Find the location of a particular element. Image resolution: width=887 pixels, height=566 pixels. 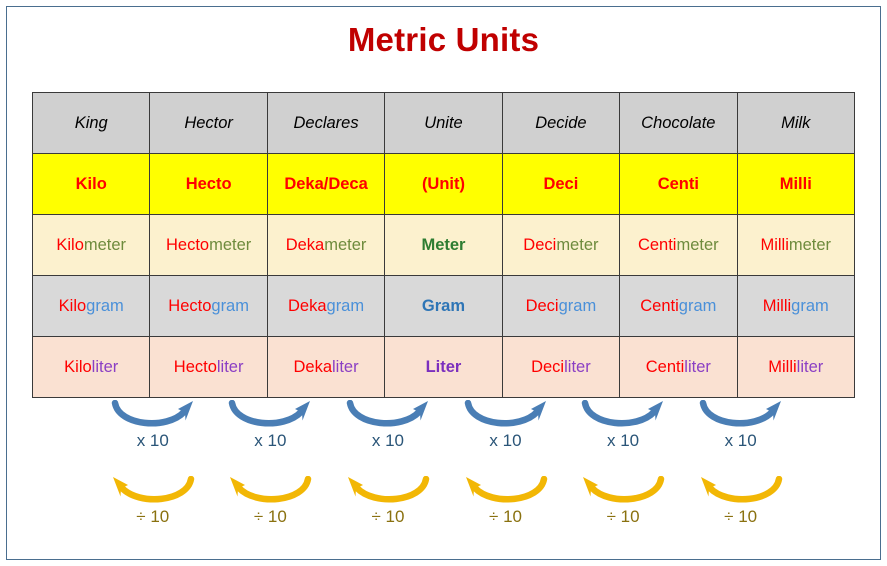

unit-cell-meter: Meter is located at coordinates (443, 245).